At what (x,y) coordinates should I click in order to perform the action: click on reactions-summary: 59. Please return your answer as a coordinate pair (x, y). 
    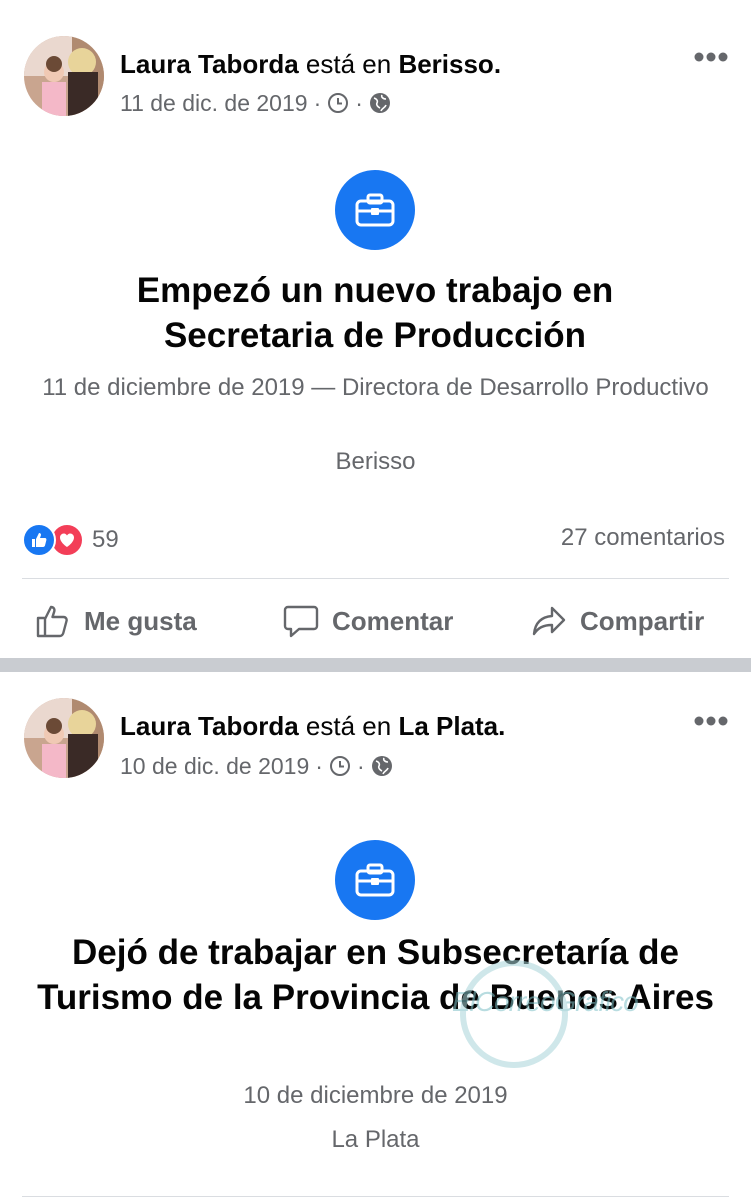
    Looking at the image, I should click on (70, 540).